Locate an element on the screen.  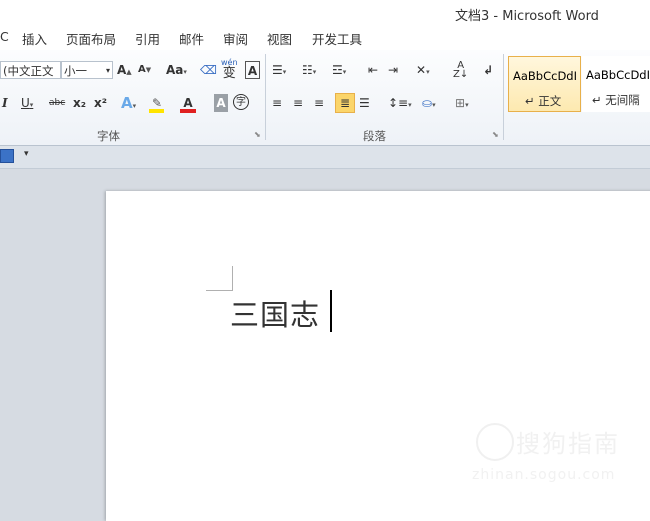
ribbon-tabs: C 插入 页面布局 引用 邮件 审阅 视图 开发工具 is located at coordinates (325, 38).